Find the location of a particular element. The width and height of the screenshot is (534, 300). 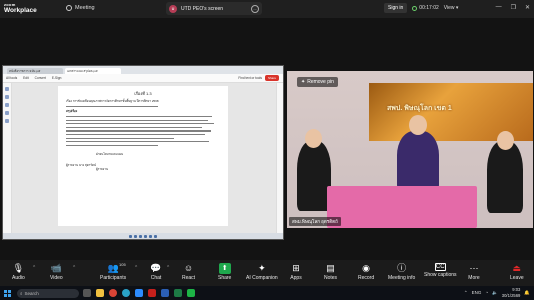

share-screen-icon: ⬆ is located at coordinates (224, 268).